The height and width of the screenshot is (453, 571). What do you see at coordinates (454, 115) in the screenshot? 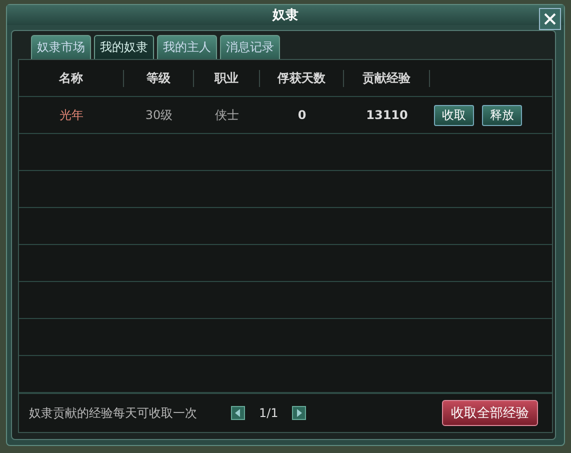
I see `action-button: 收取` at bounding box center [454, 115].